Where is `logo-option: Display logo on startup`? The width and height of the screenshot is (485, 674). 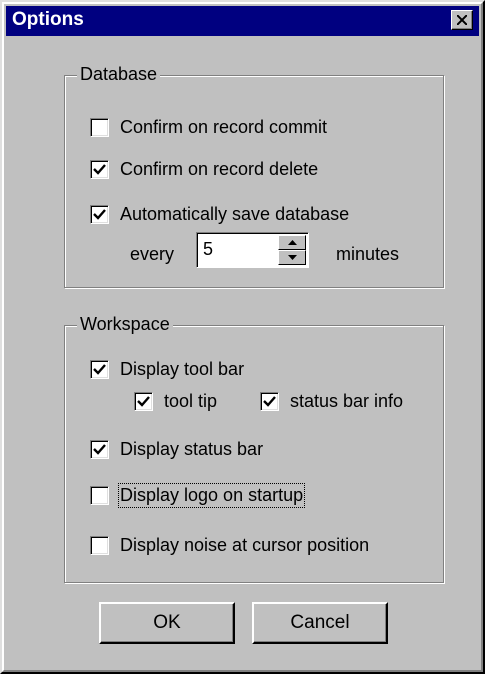 logo-option: Display logo on startup is located at coordinates (198, 495).